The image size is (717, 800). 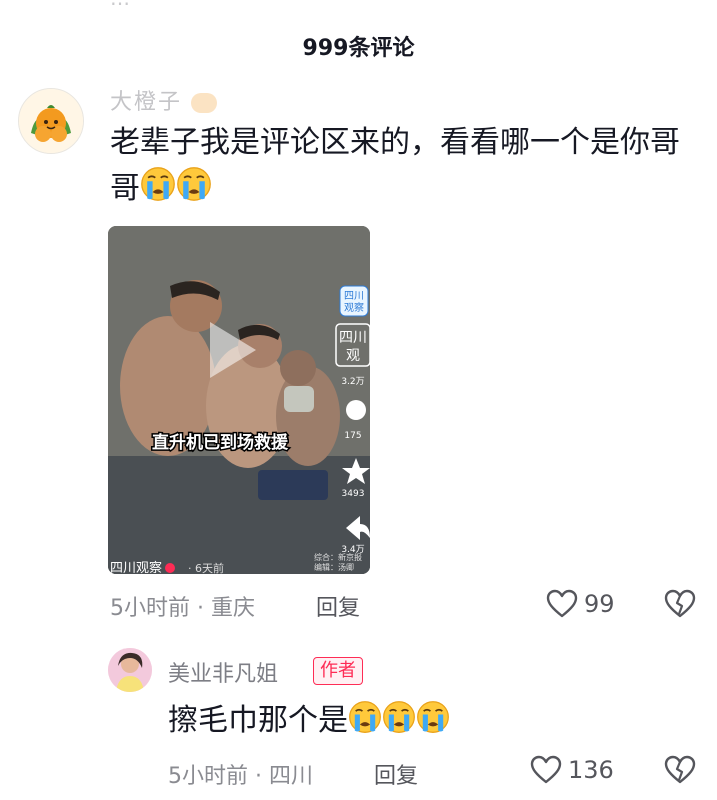 I want to click on comment-username: 美业非凡姐, so click(x=223, y=672).